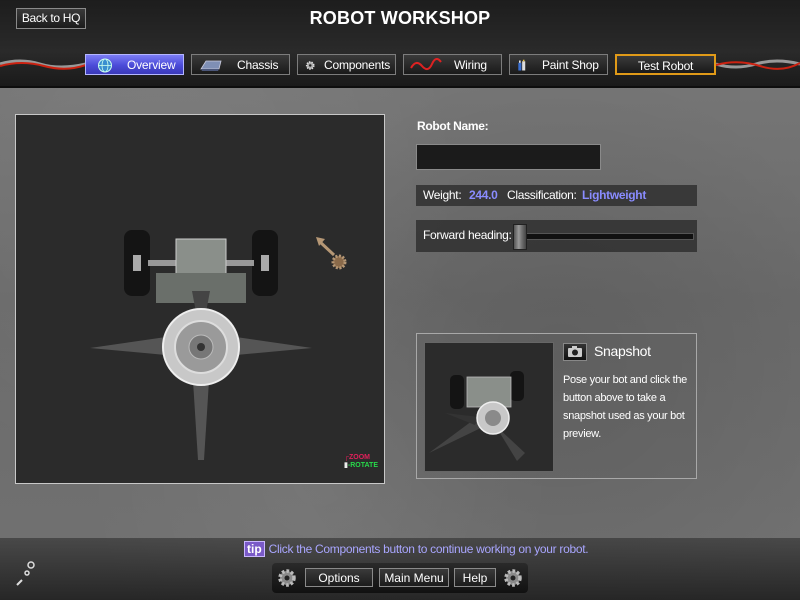 This screenshot has height=600, width=800. I want to click on globe-icon, so click(105, 65).